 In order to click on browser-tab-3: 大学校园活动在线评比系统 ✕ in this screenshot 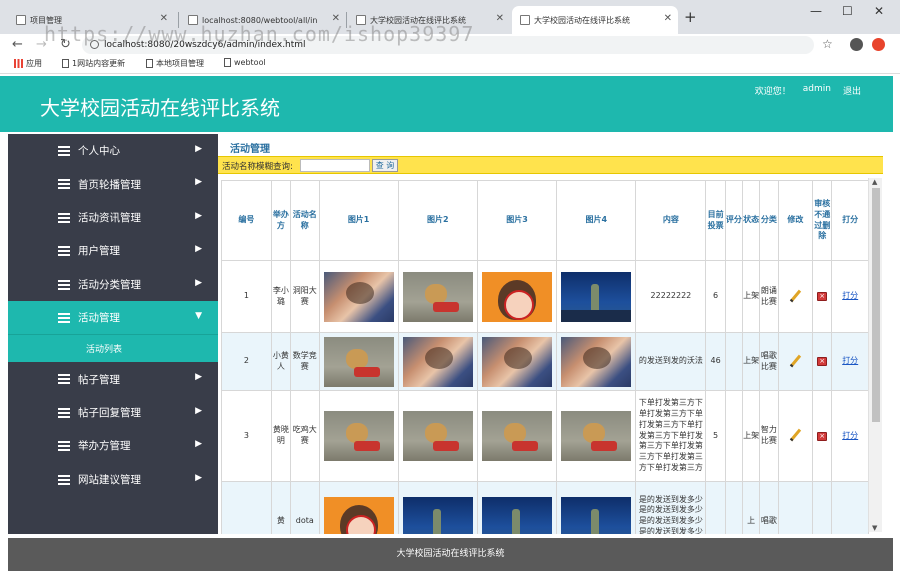, I will do `click(429, 20)`.